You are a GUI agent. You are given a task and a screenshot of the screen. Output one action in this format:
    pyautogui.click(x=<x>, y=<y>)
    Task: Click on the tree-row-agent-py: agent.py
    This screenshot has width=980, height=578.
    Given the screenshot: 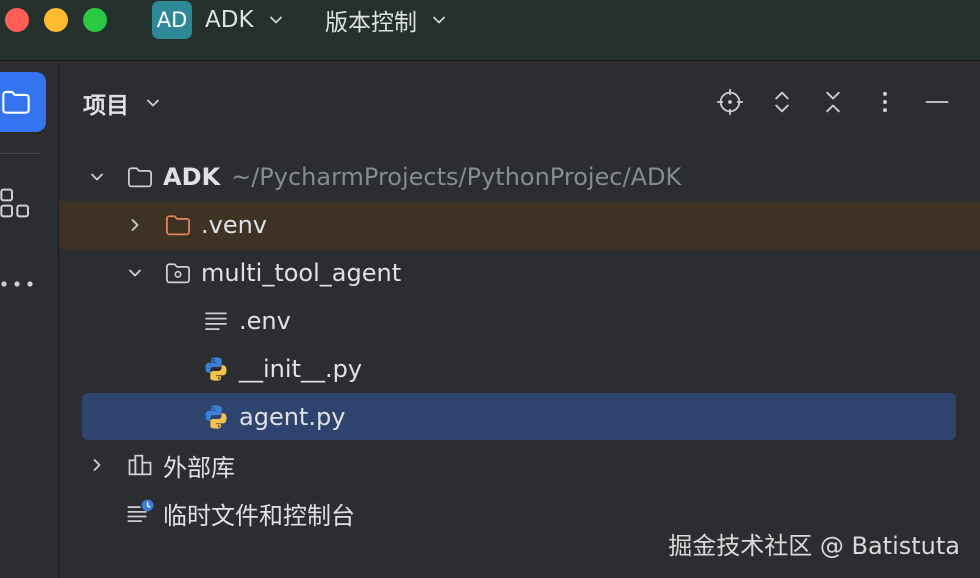 What is the action you would take?
    pyautogui.click(x=519, y=417)
    